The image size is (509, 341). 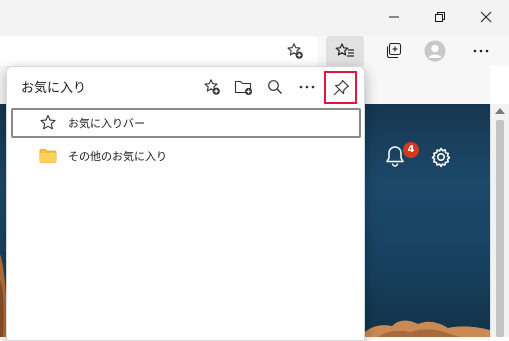 I want to click on collections-icon, so click(x=394, y=50).